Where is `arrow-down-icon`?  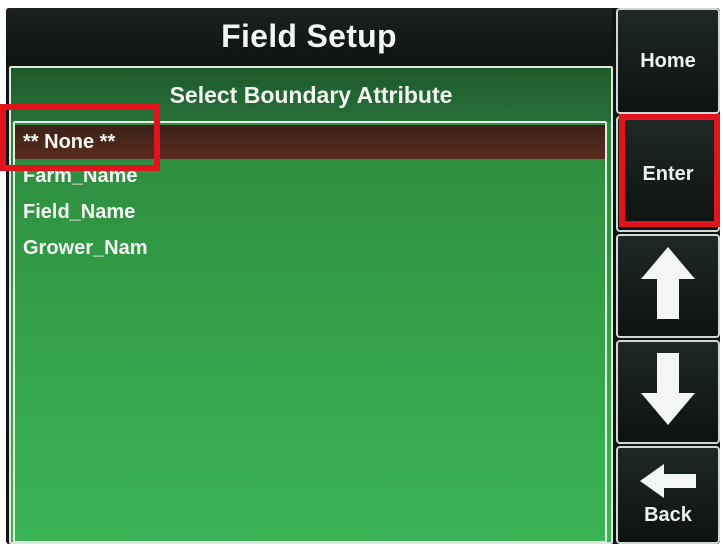 arrow-down-icon is located at coordinates (668, 392).